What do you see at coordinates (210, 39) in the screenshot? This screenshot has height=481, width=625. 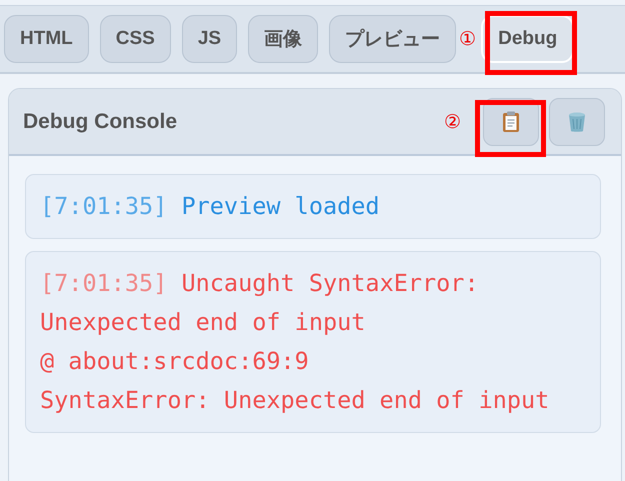 I see `tab: JS` at bounding box center [210, 39].